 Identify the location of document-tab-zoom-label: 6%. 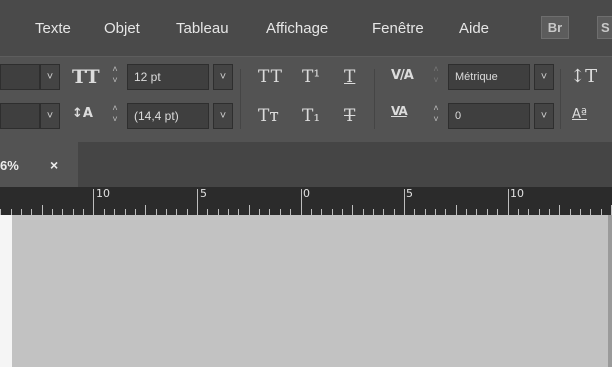
(9, 165).